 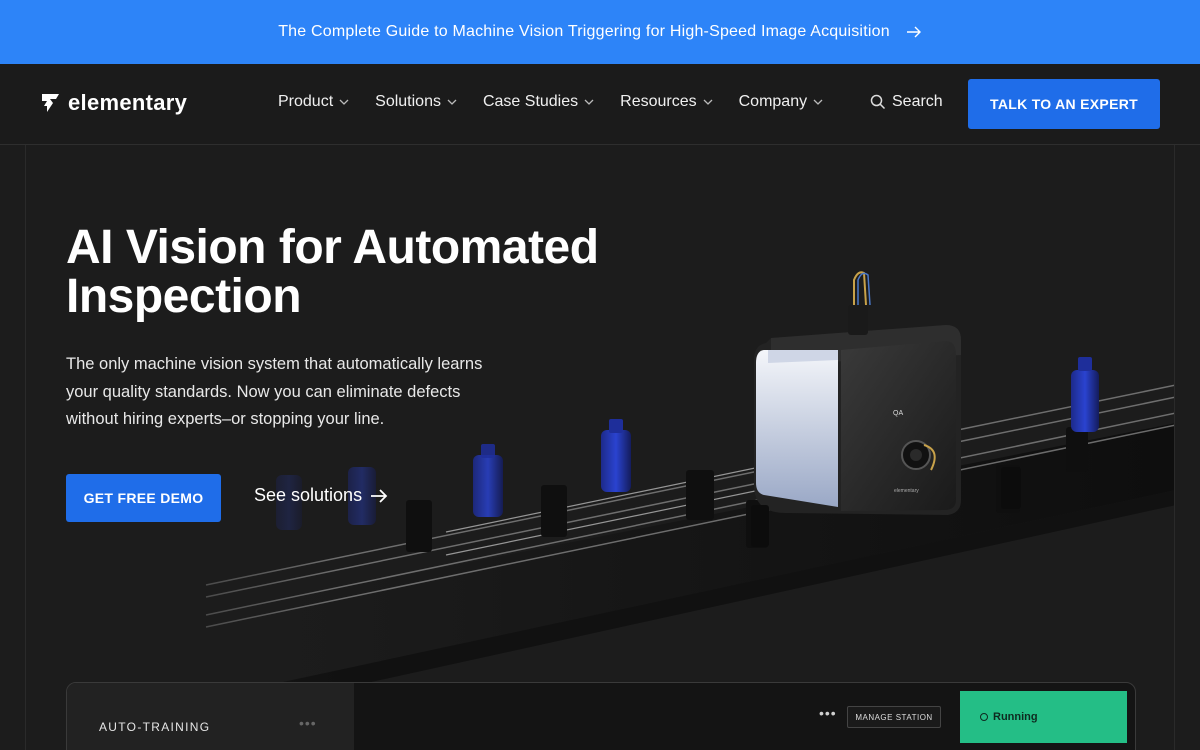 What do you see at coordinates (408, 101) in the screenshot?
I see `nav-item-label: Solutions` at bounding box center [408, 101].